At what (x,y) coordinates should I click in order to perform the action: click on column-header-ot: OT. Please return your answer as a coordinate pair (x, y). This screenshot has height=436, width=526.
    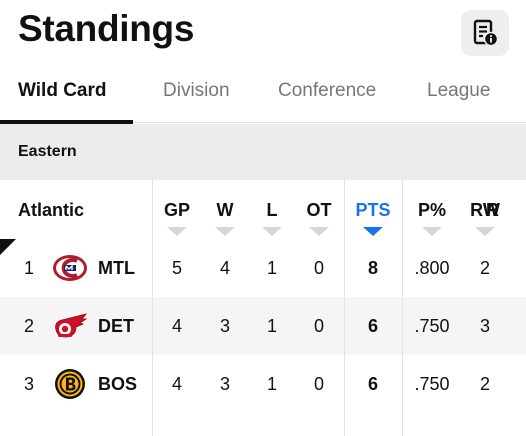
    Looking at the image, I should click on (319, 210).